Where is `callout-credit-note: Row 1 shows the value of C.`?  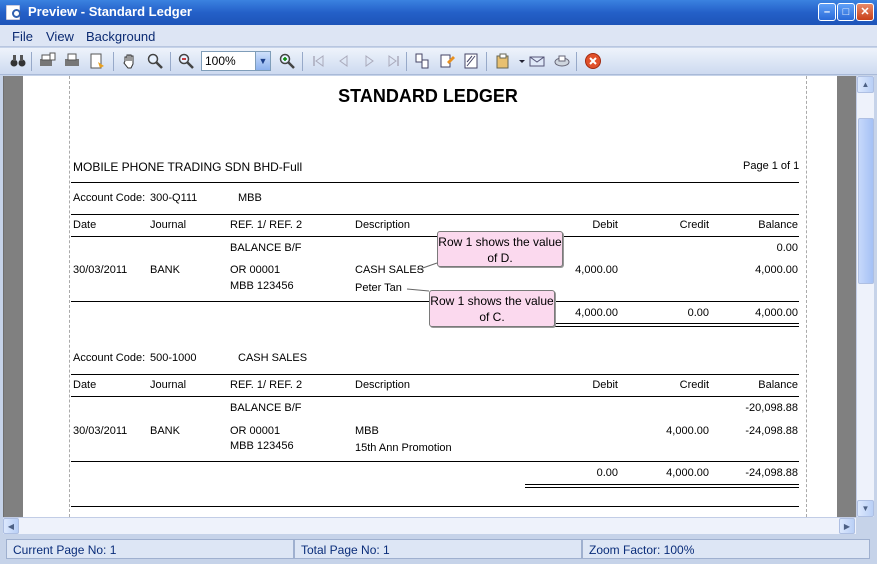
callout-credit-note: Row 1 shows the value of C. is located at coordinates (492, 308).